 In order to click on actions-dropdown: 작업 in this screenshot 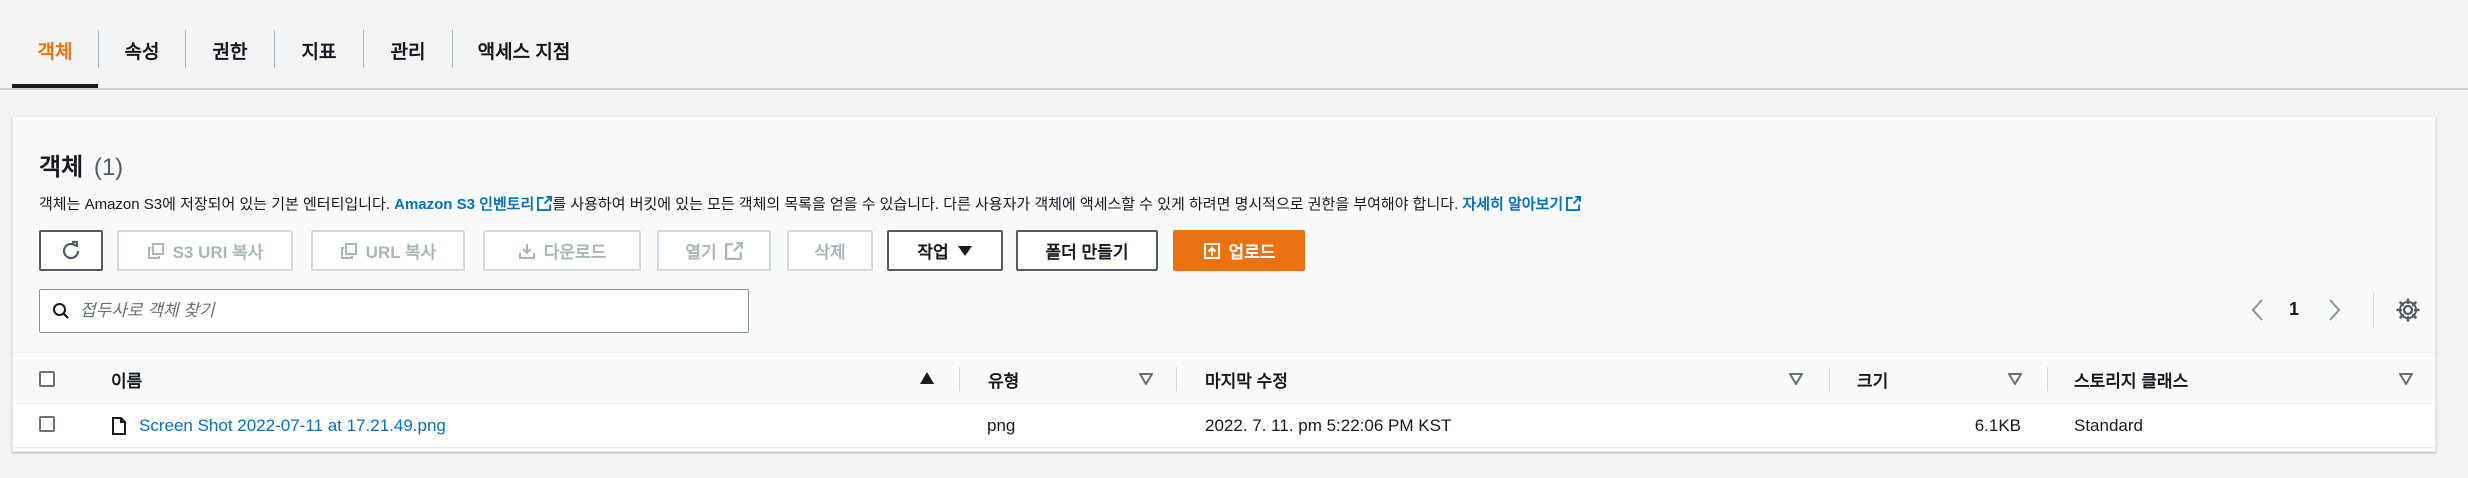, I will do `click(945, 250)`.